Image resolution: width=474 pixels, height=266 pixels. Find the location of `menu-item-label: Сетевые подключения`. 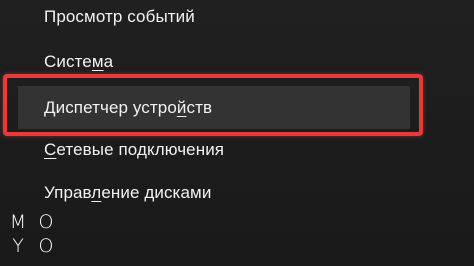

menu-item-label: Сетевые подключения is located at coordinates (134, 149).